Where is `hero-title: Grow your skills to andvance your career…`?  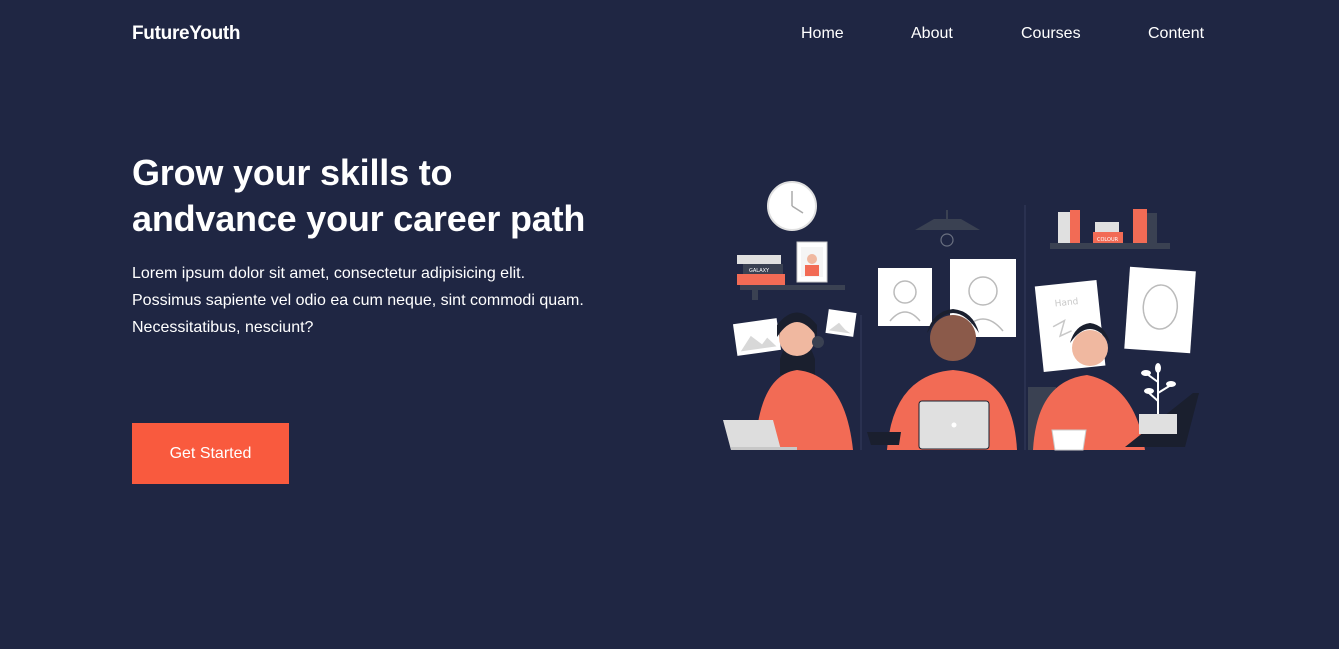 hero-title: Grow your skills to andvance your career… is located at coordinates (359, 195).